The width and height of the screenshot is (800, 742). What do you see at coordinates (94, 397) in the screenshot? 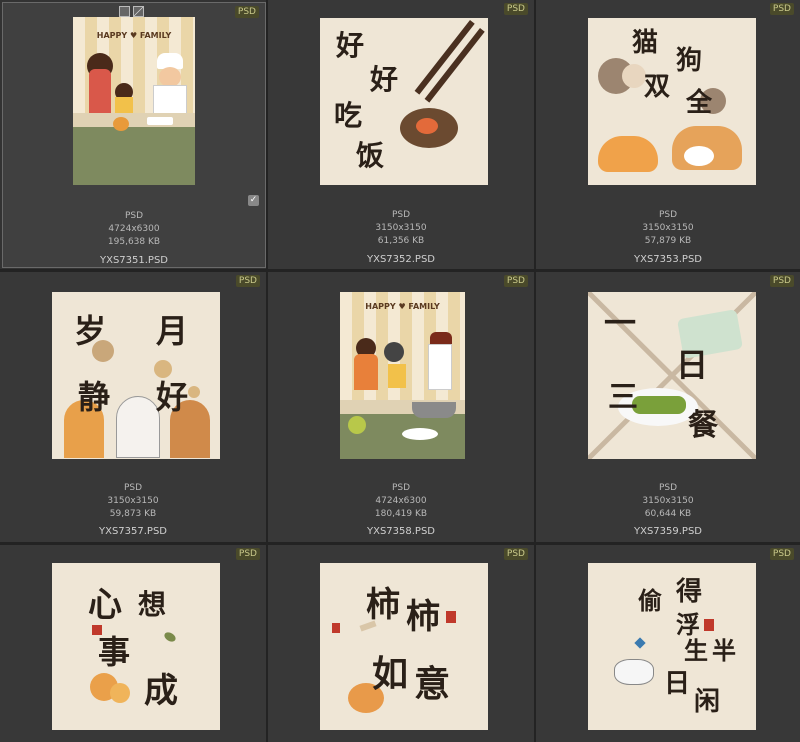
I see `art-char: 静` at bounding box center [94, 397].